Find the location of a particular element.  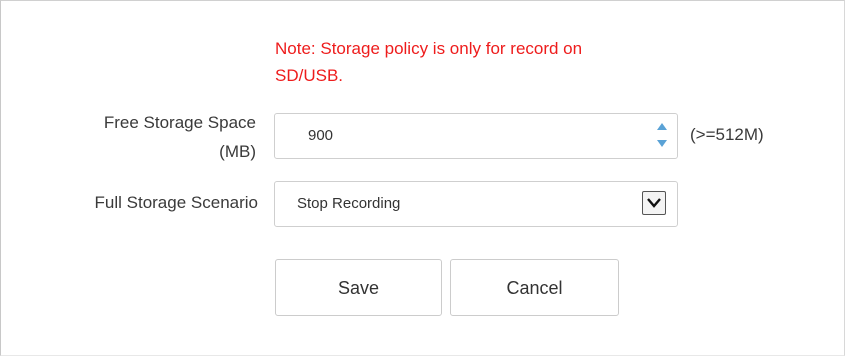

up-down-arrows-icon is located at coordinates (662, 136).